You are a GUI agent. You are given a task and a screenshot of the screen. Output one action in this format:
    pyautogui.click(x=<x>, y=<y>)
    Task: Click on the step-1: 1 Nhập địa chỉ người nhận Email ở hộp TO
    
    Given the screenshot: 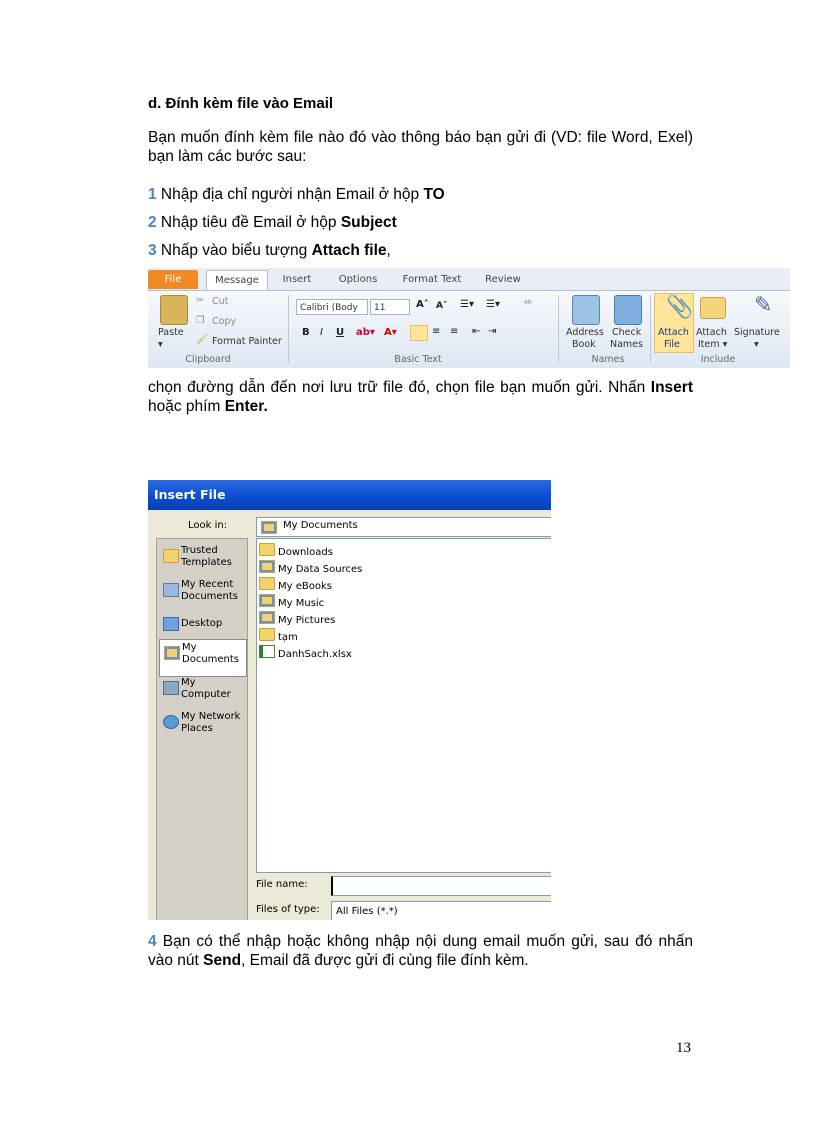 What is the action you would take?
    pyautogui.click(x=296, y=195)
    